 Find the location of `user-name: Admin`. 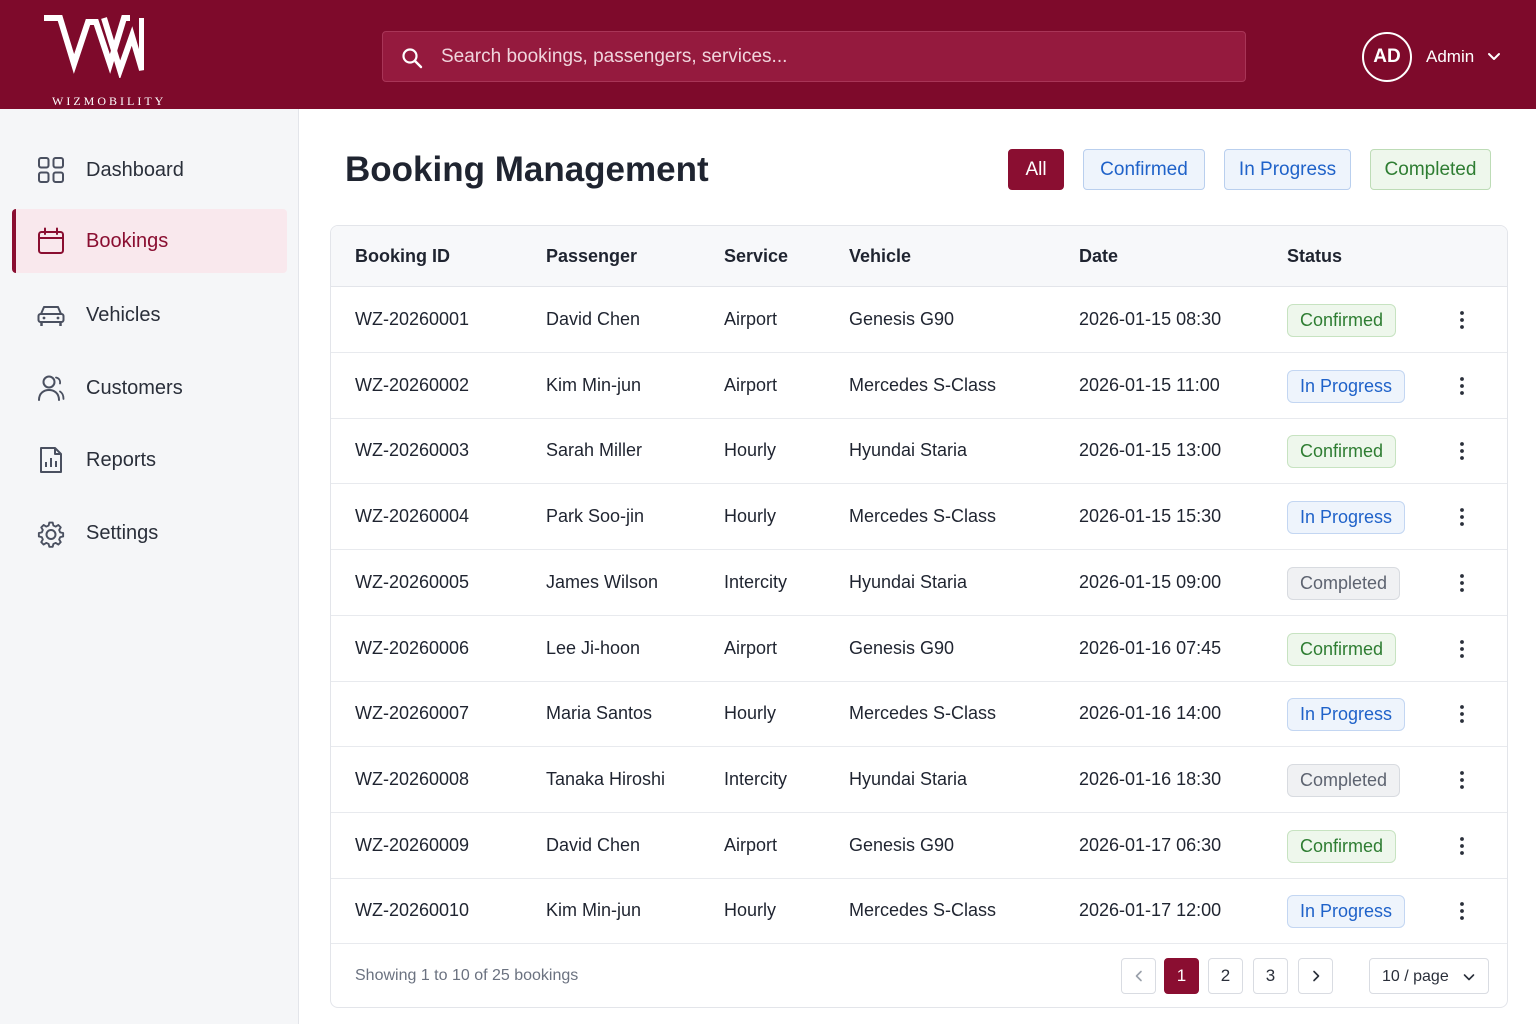

user-name: Admin is located at coordinates (1450, 57).